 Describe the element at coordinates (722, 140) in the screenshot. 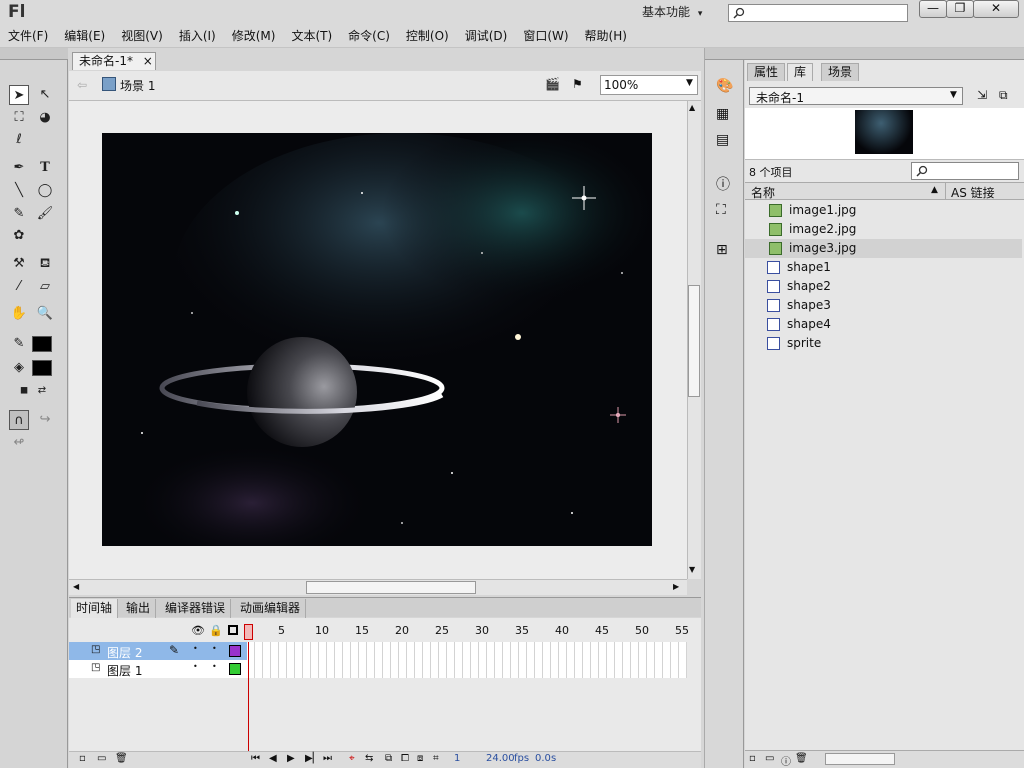

I see `align-panel-icon: ▤` at that location.